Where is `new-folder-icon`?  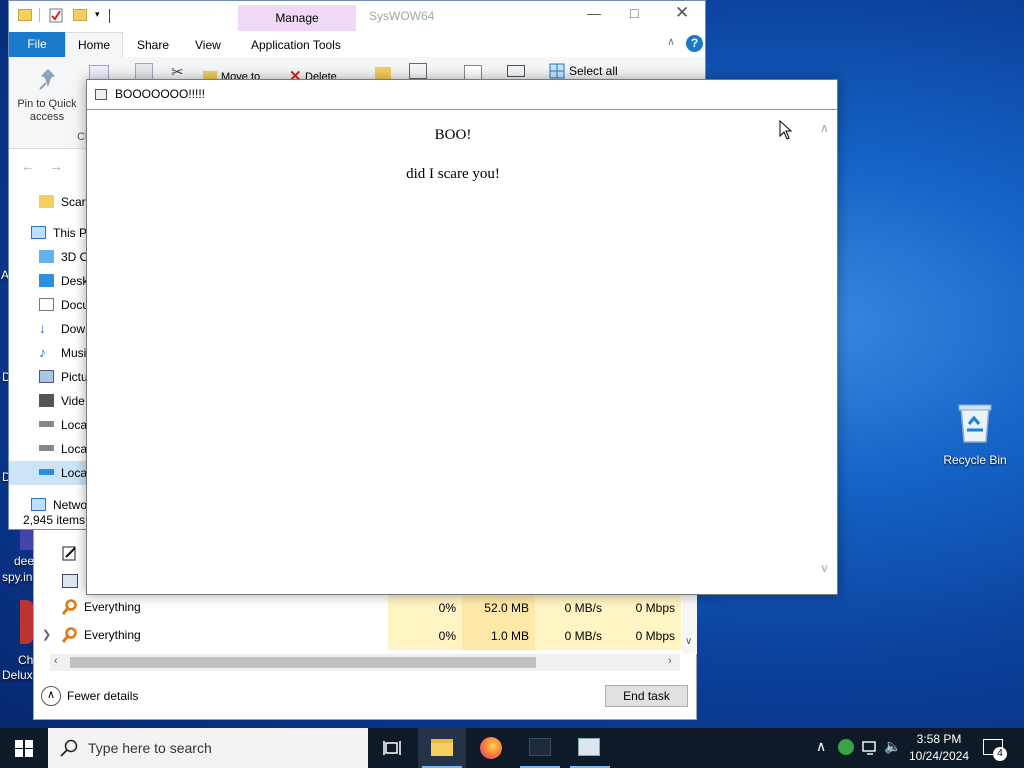
new-folder-icon is located at coordinates (80, 15).